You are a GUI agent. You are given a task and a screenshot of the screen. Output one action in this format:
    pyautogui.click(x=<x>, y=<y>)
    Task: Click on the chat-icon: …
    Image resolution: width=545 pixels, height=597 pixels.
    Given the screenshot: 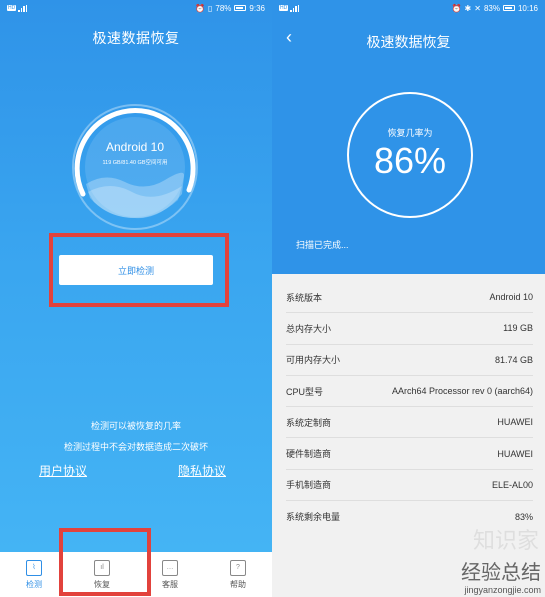 What is the action you would take?
    pyautogui.click(x=170, y=567)
    